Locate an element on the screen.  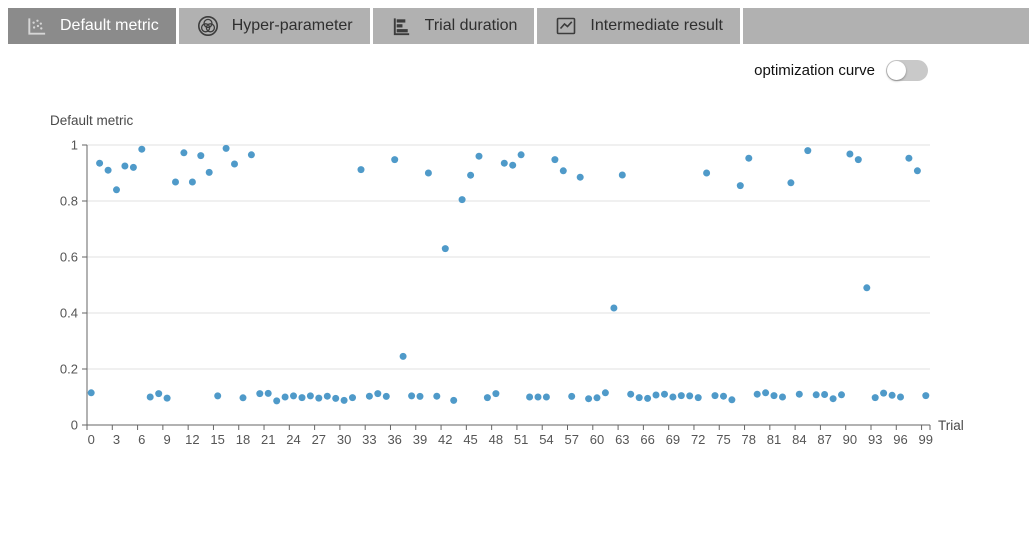
tab-intermediate-result: Intermediate result is located at coordinates (638, 26).